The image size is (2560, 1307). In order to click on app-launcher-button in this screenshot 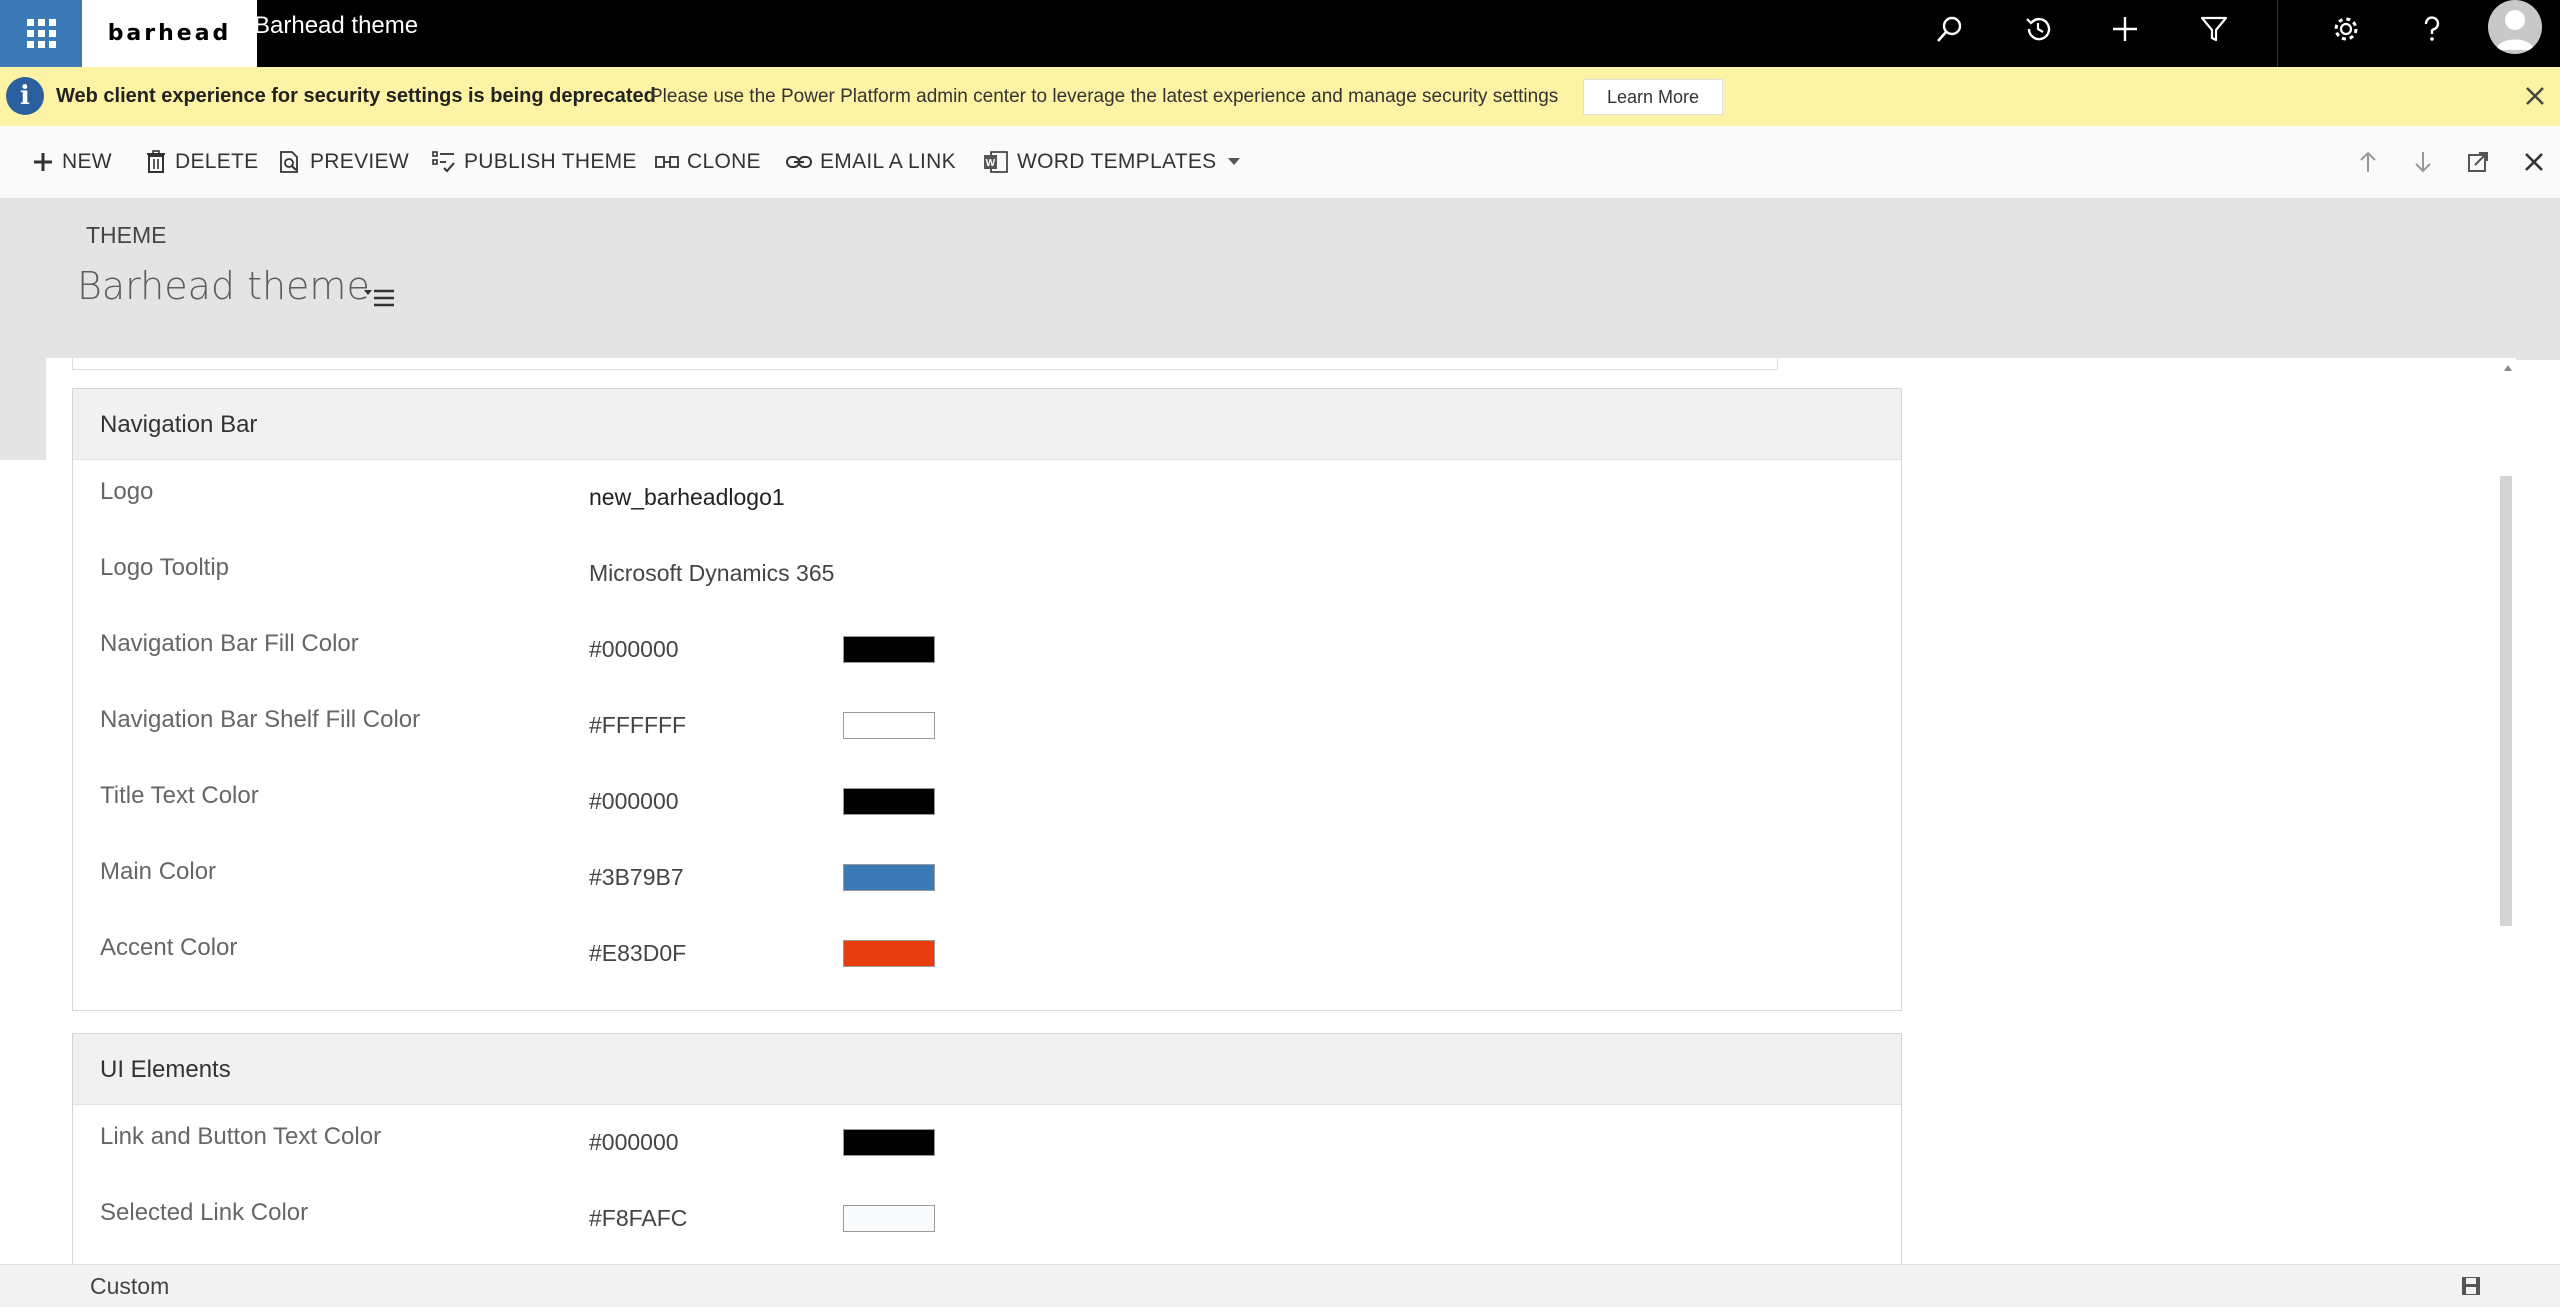, I will do `click(41, 33)`.